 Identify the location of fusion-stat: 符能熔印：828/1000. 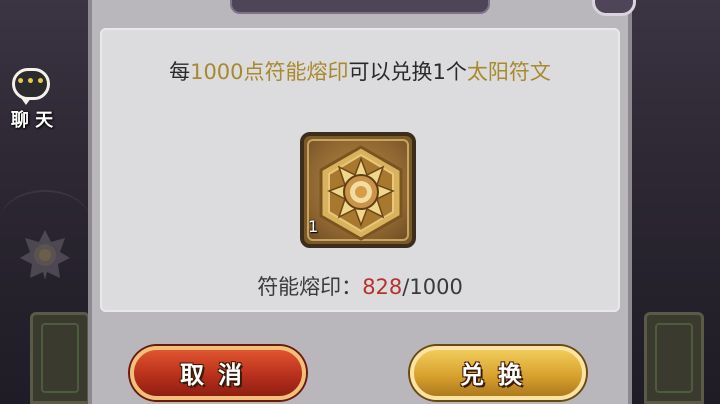
(360, 286).